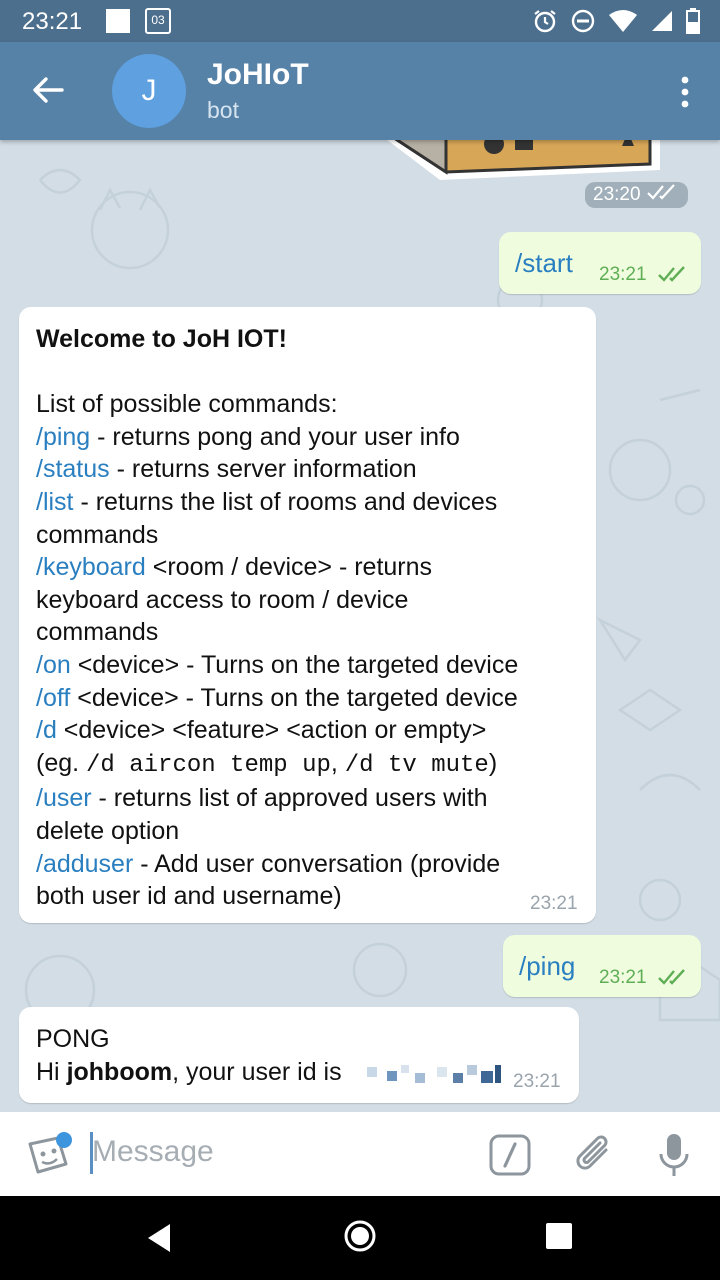 Image resolution: width=720 pixels, height=1280 pixels. What do you see at coordinates (263, 469) in the screenshot?
I see `status-description: - returns server information` at bounding box center [263, 469].